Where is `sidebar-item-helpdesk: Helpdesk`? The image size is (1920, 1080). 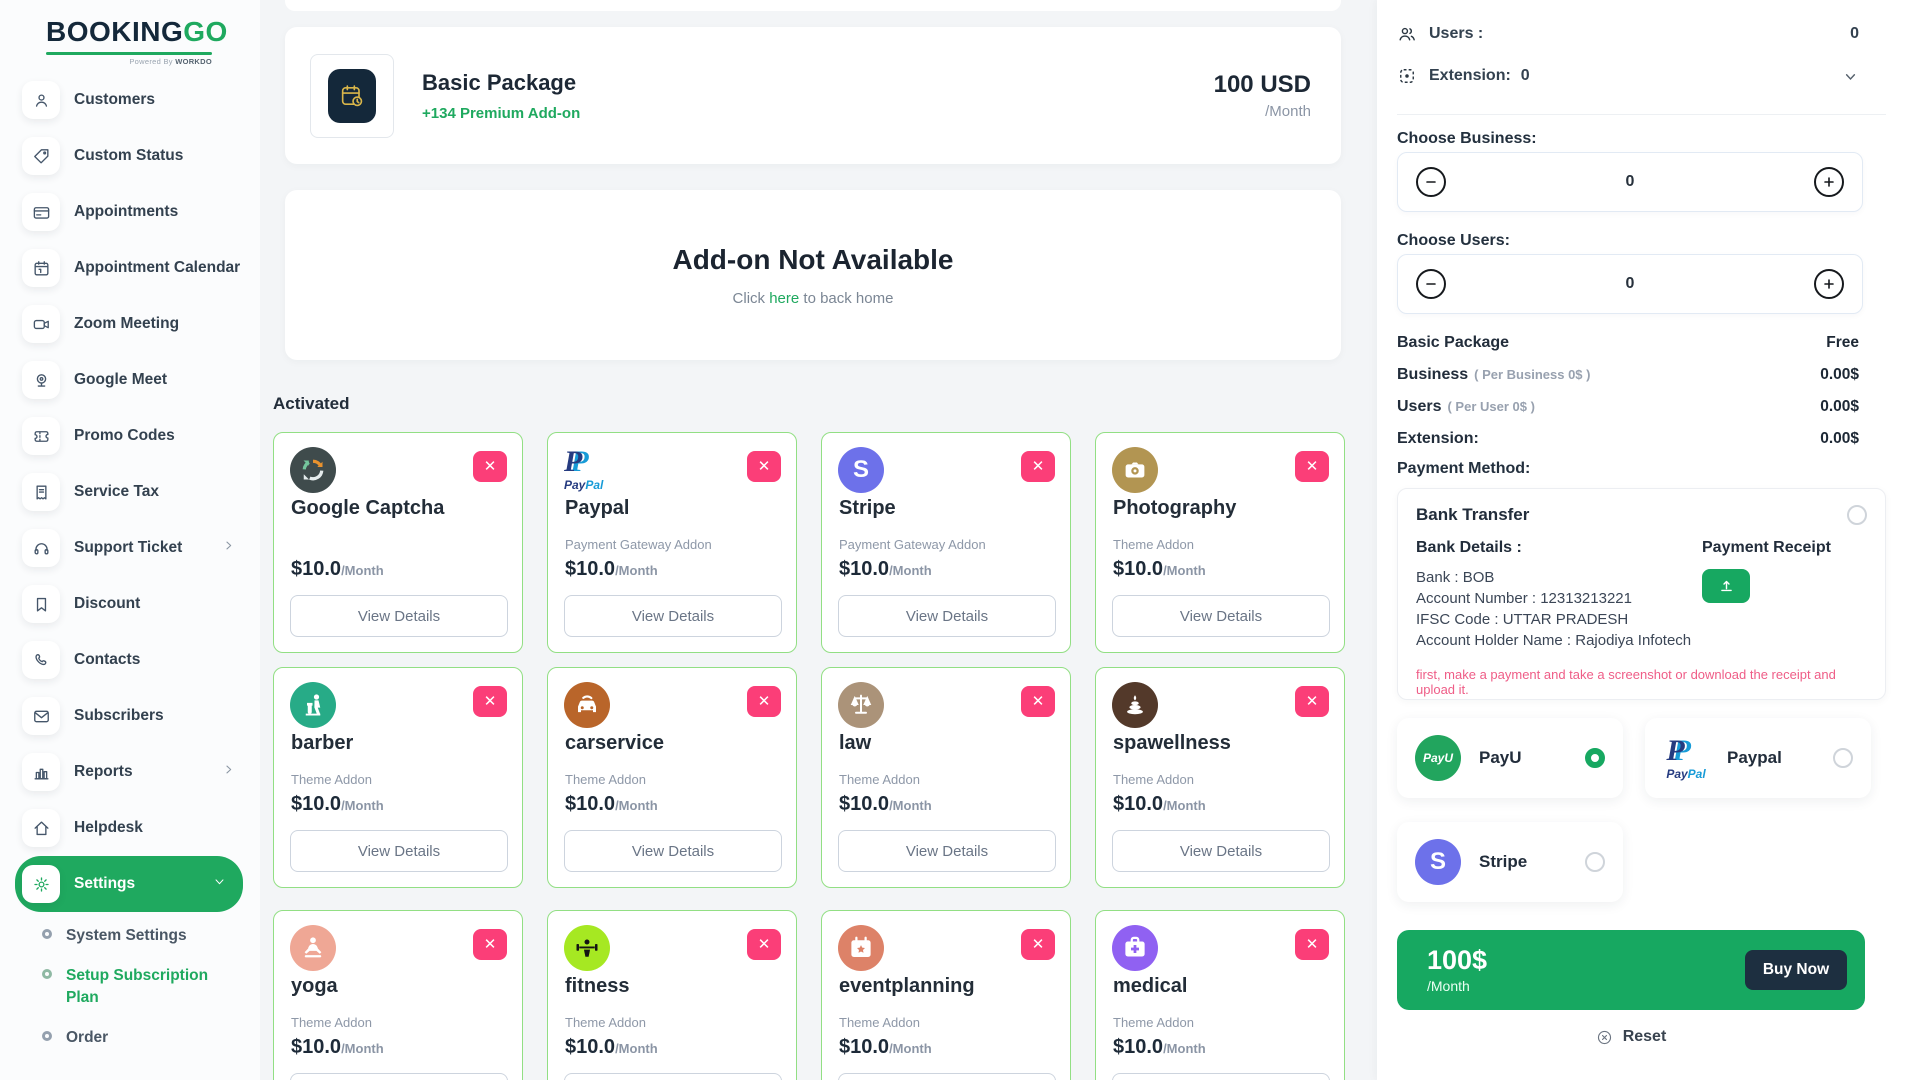
sidebar-item-helpdesk: Helpdesk is located at coordinates (130, 828).